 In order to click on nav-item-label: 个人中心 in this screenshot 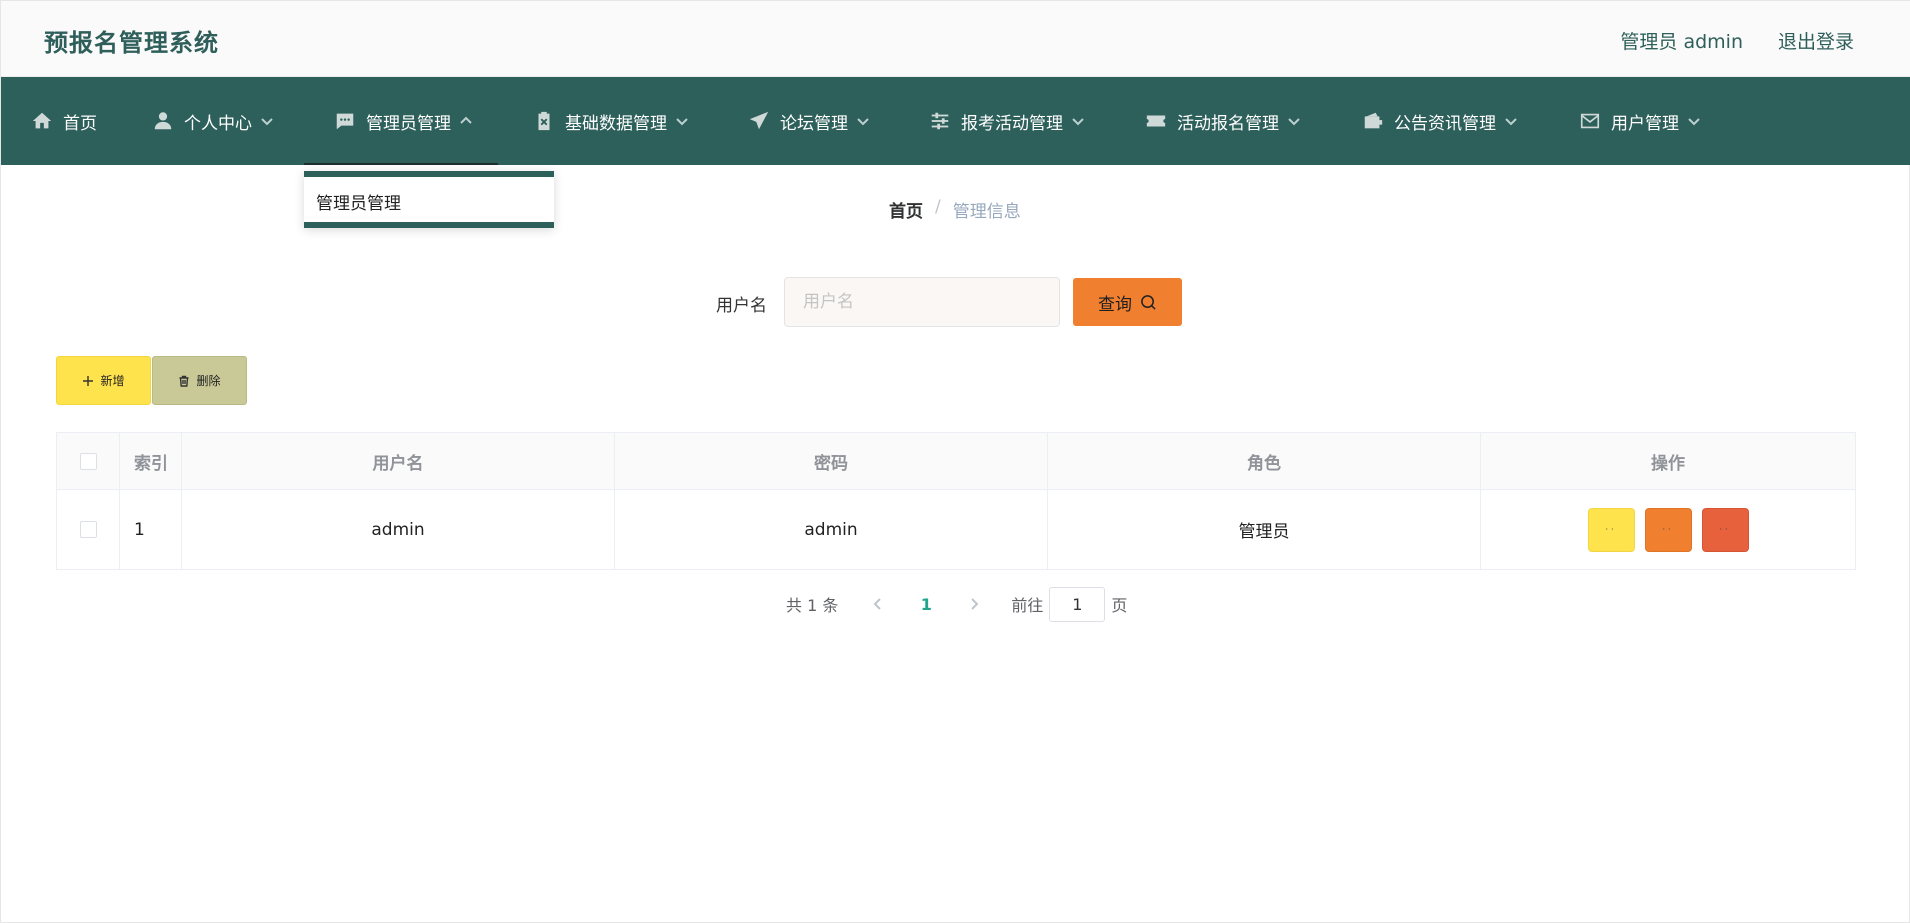, I will do `click(218, 123)`.